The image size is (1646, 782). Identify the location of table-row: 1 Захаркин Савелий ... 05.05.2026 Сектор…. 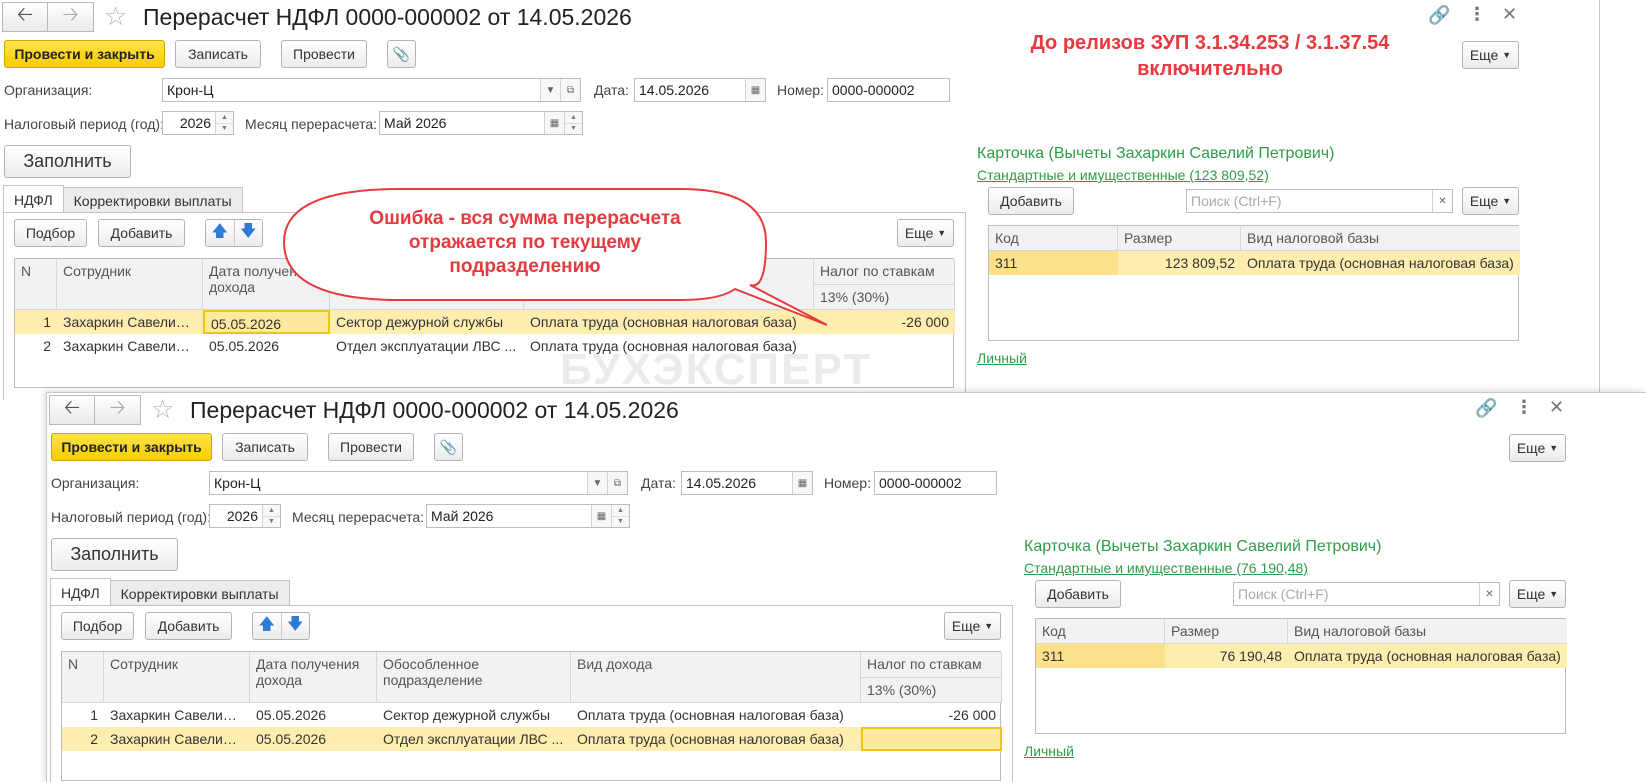
(532, 715).